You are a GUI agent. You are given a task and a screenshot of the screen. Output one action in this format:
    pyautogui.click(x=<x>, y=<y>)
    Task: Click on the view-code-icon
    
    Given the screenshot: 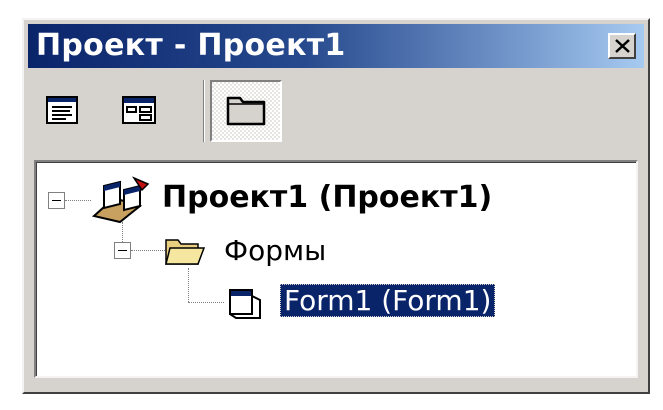 What is the action you would take?
    pyautogui.click(x=62, y=110)
    